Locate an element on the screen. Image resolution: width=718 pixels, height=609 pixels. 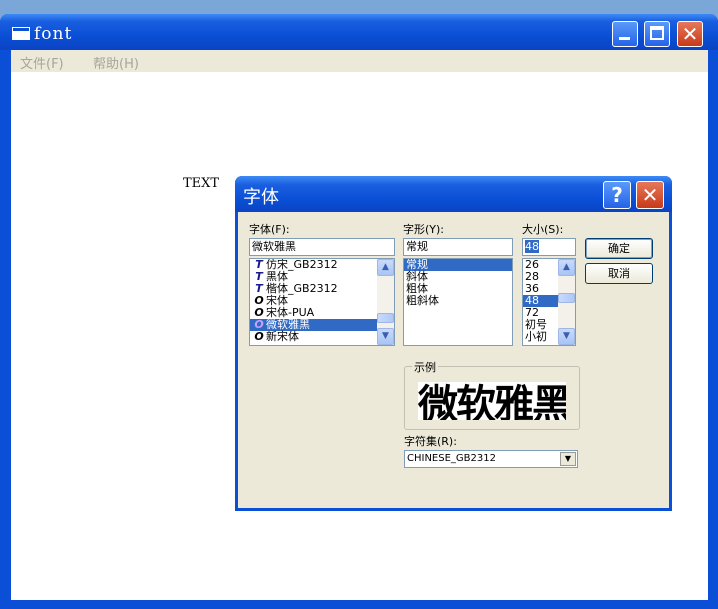
charset-select: CHINESE_GB2312 ▼ is located at coordinates (491, 459).